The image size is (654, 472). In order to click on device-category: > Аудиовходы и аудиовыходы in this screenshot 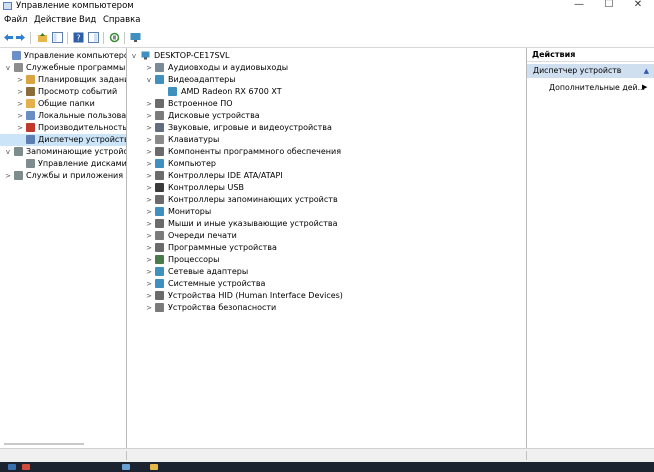, I will do `click(326, 68)`.